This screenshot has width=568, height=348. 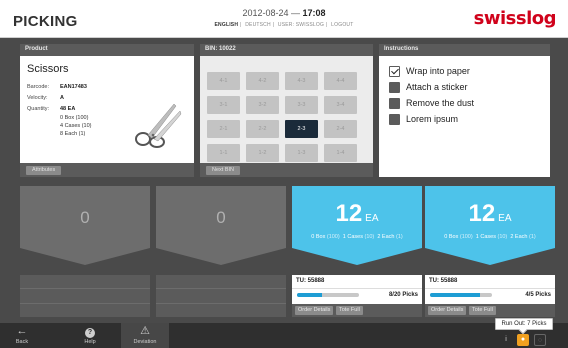 What do you see at coordinates (438, 71) in the screenshot?
I see `instruction-label: Wrap into paper` at bounding box center [438, 71].